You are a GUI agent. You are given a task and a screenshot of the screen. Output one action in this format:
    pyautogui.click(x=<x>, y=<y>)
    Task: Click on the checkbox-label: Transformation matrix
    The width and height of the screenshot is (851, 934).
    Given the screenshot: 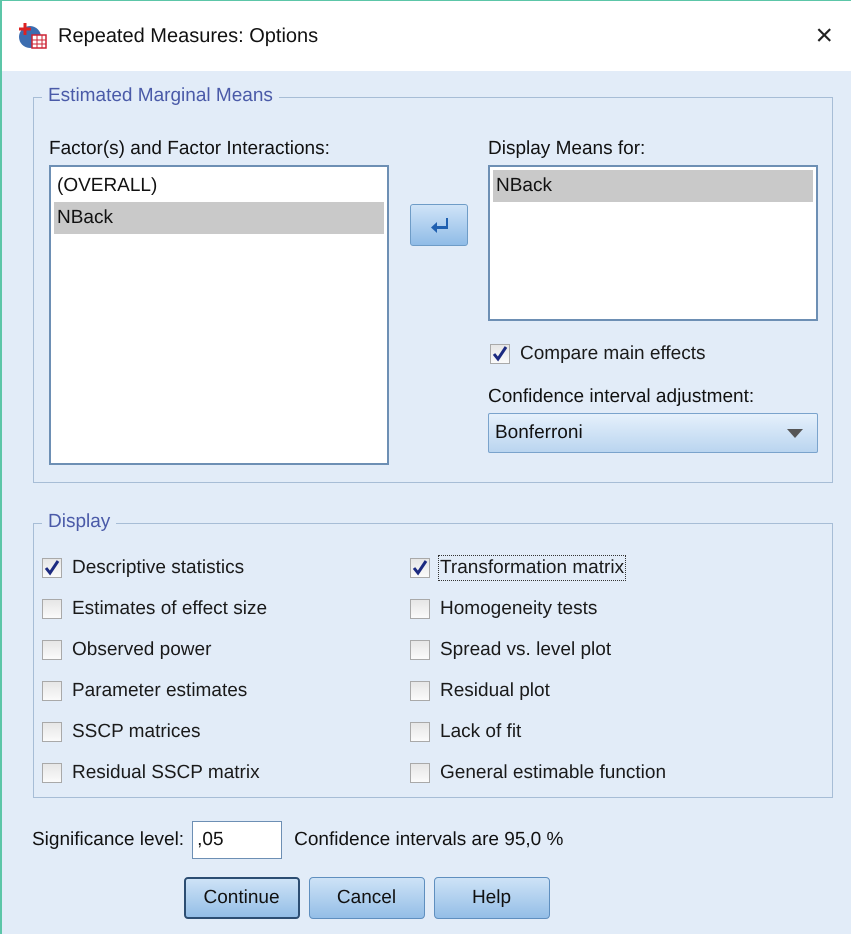 What is the action you would take?
    pyautogui.click(x=532, y=567)
    